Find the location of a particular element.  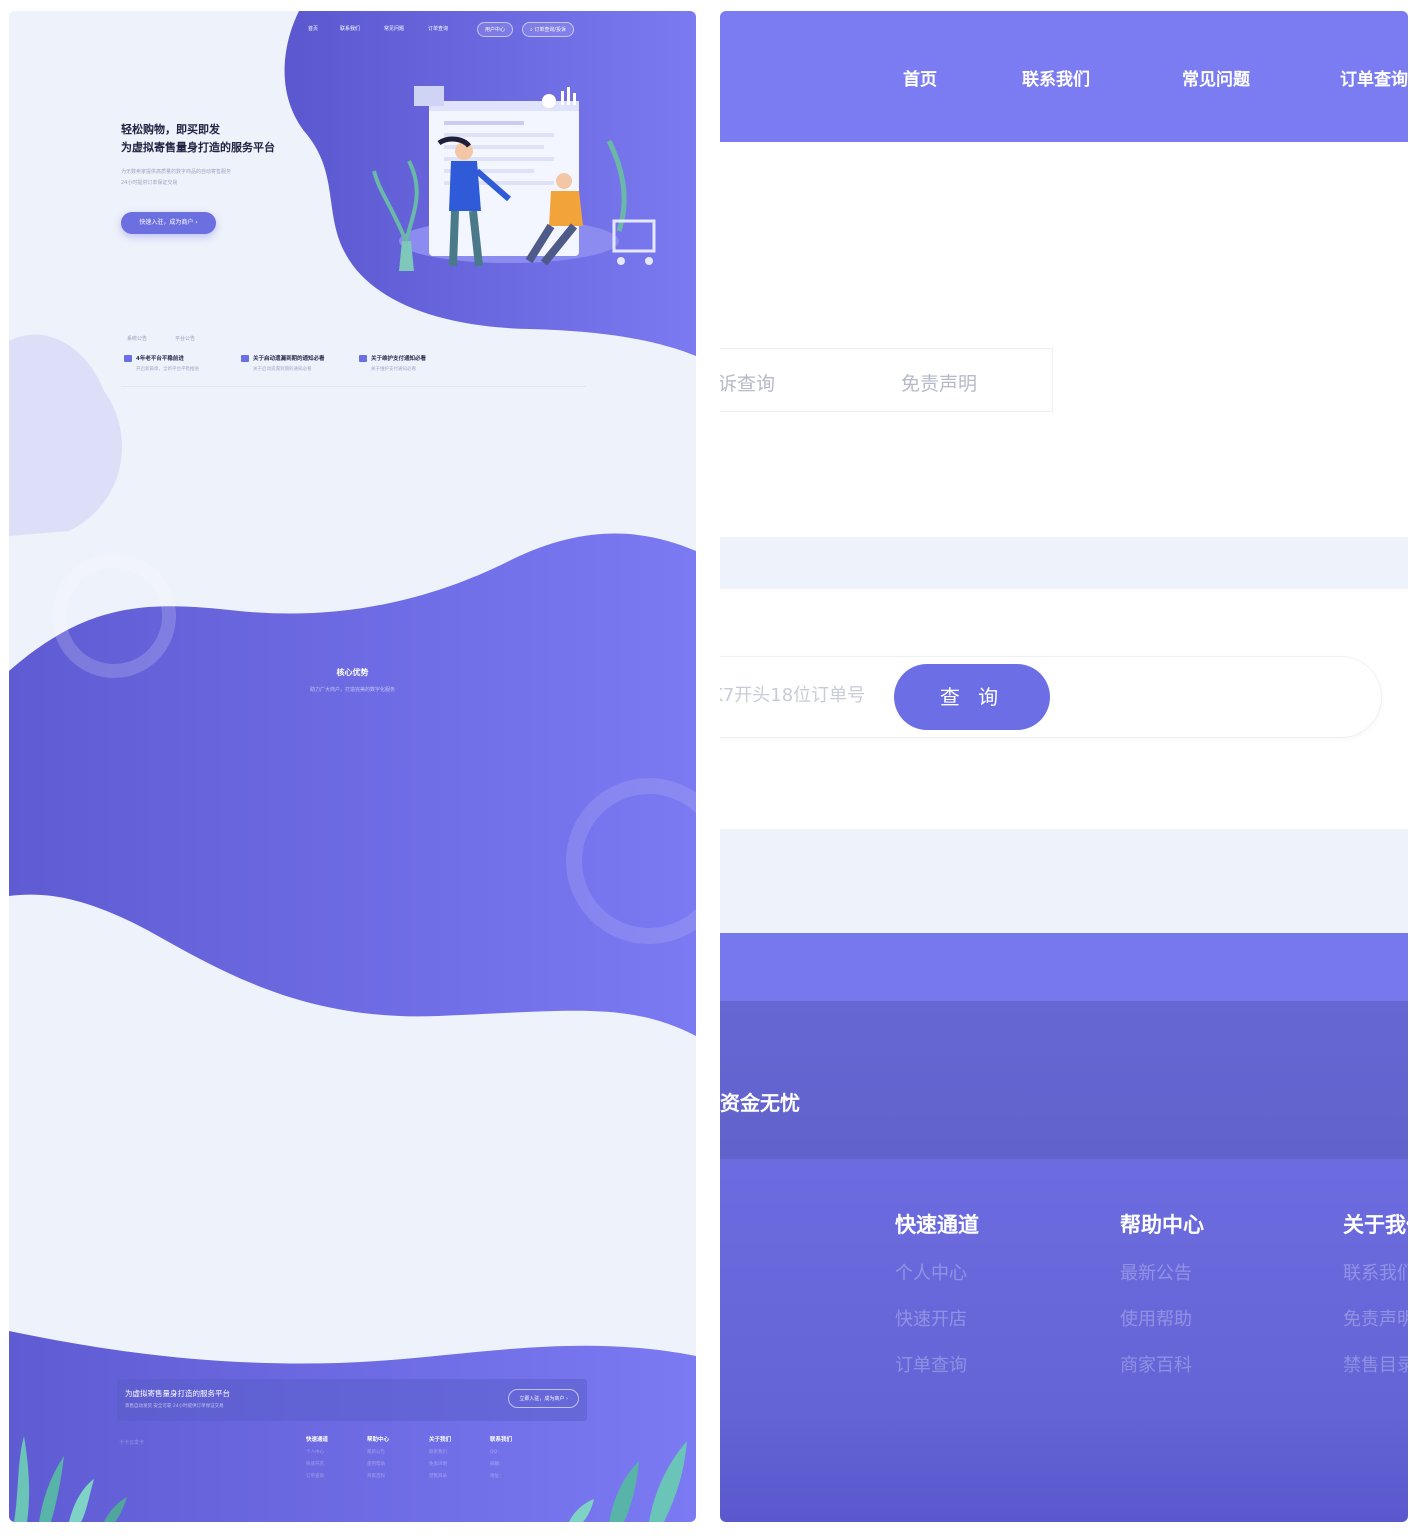

footer-join-label: 立即入驻，成为商户 is located at coordinates (542, 1399).